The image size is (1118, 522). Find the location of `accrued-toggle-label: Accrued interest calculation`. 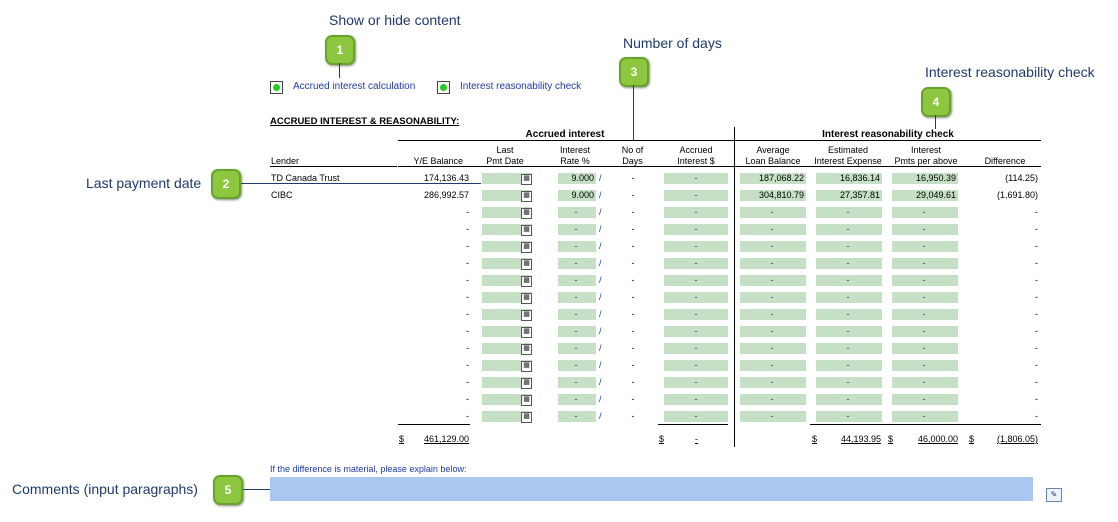

accrued-toggle-label: Accrued interest calculation is located at coordinates (354, 86).